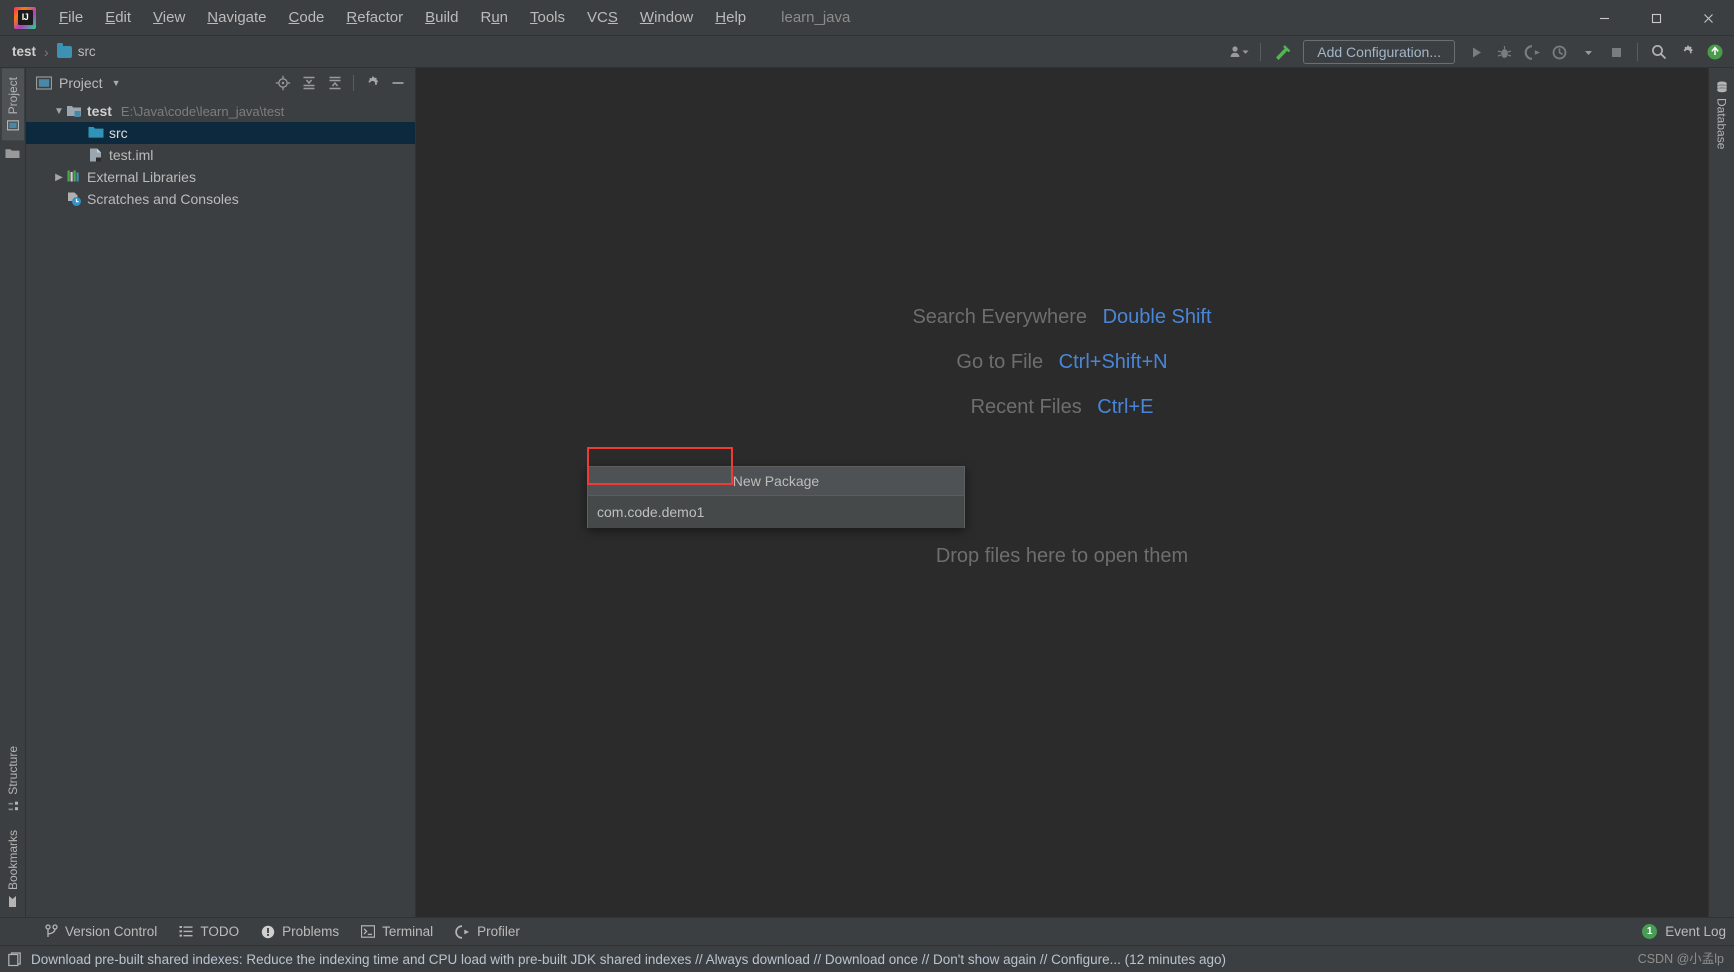  Describe the element at coordinates (54, 51) in the screenshot. I see `breadcrumb: test › src` at that location.